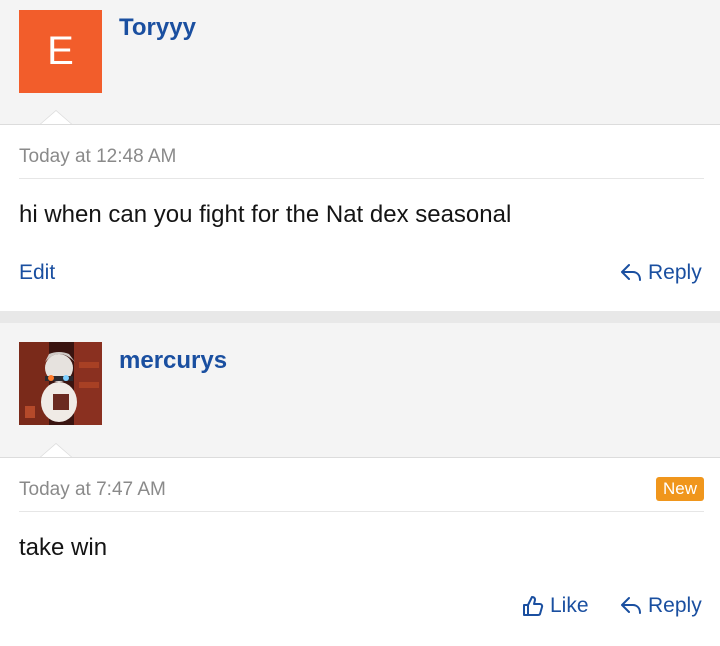  What do you see at coordinates (97, 157) in the screenshot?
I see `post-timestamp: Today at 12:48 AM` at bounding box center [97, 157].